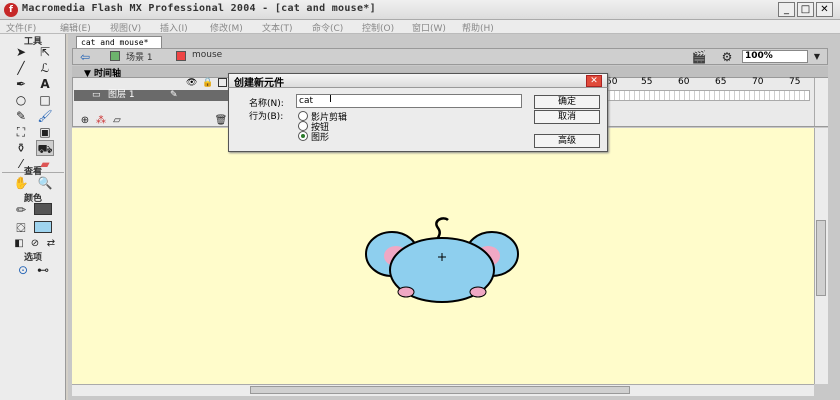 This screenshot has width=840, height=400. Describe the element at coordinates (758, 82) in the screenshot. I see `ruler-number: 70` at that location.